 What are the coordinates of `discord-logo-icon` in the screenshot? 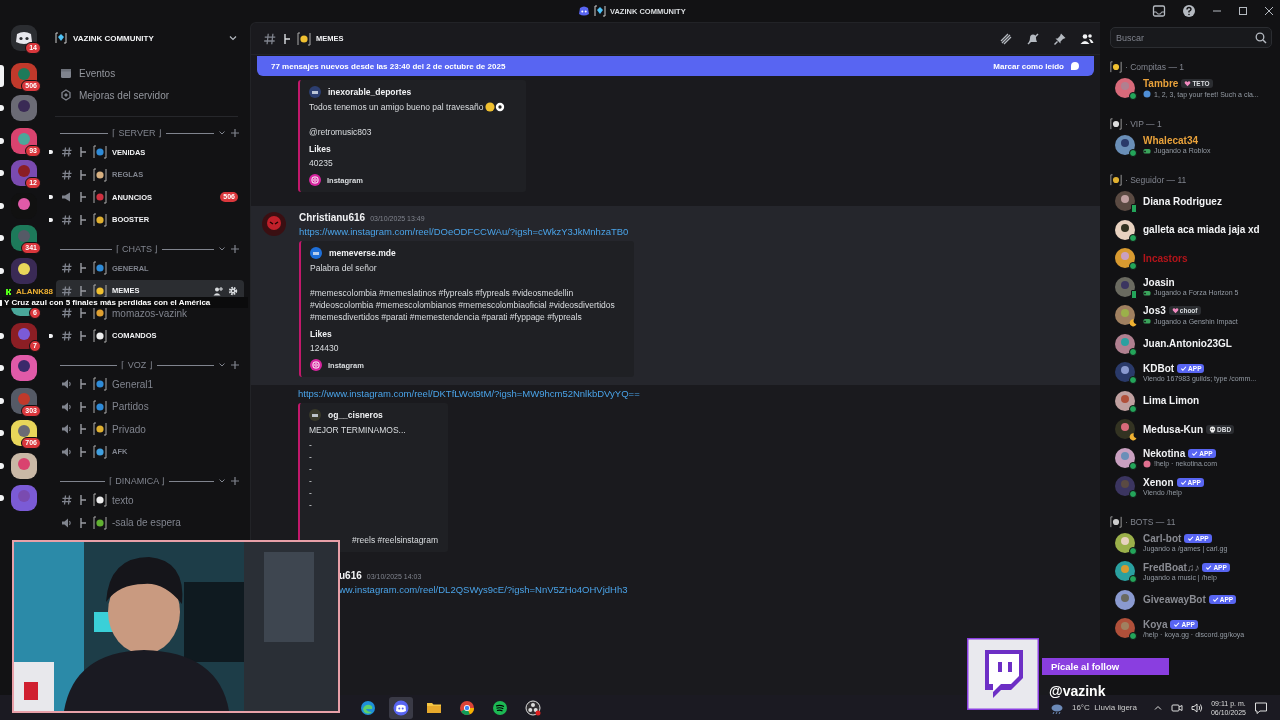 It's located at (24, 38).